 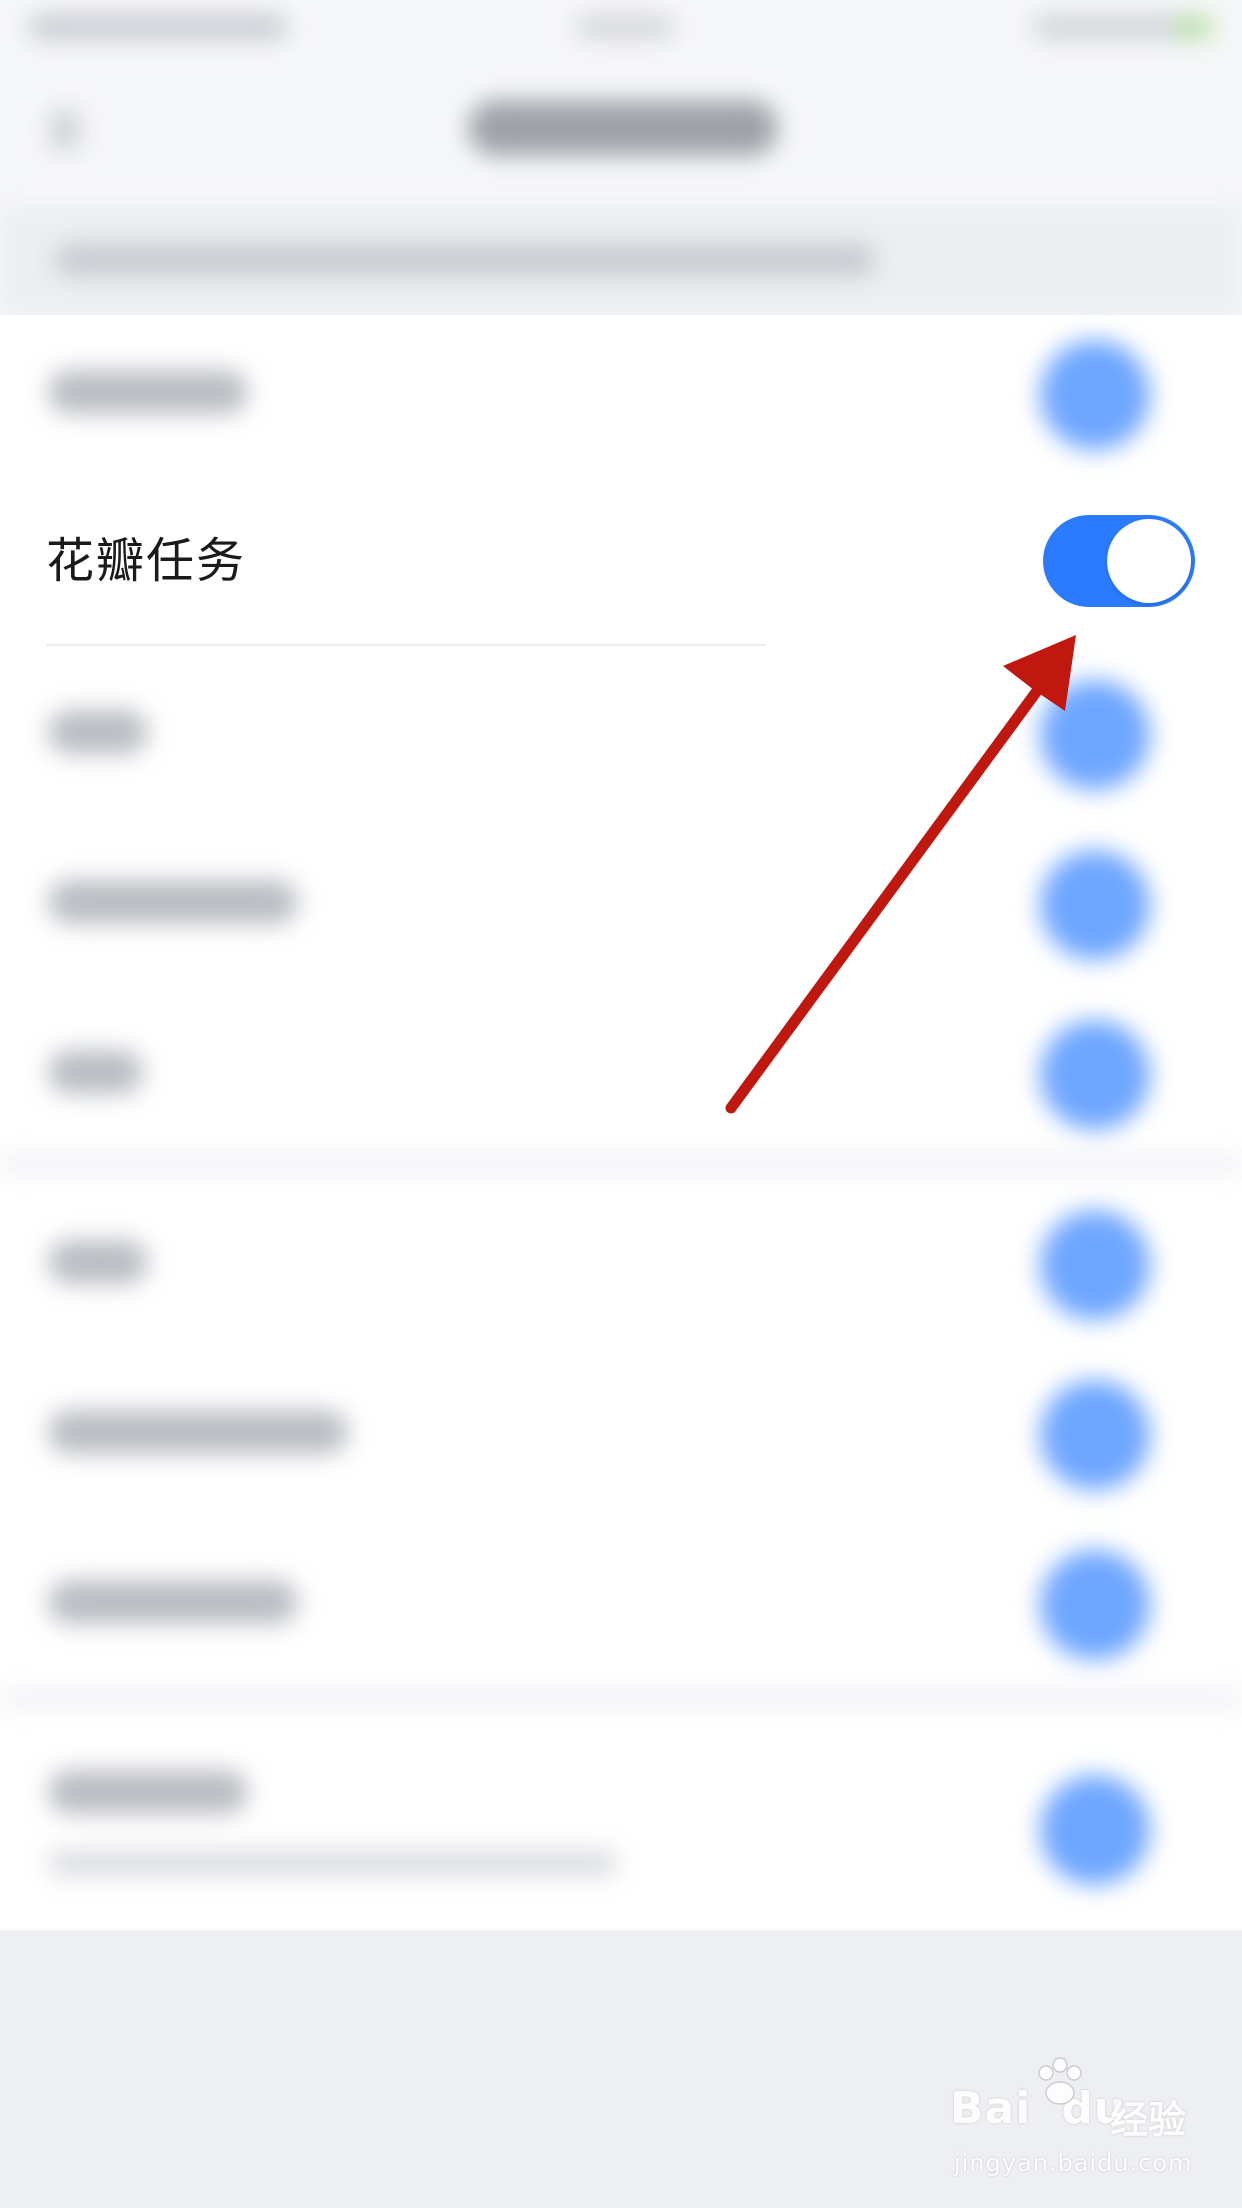 What do you see at coordinates (158, 27) in the screenshot?
I see `status-carrier` at bounding box center [158, 27].